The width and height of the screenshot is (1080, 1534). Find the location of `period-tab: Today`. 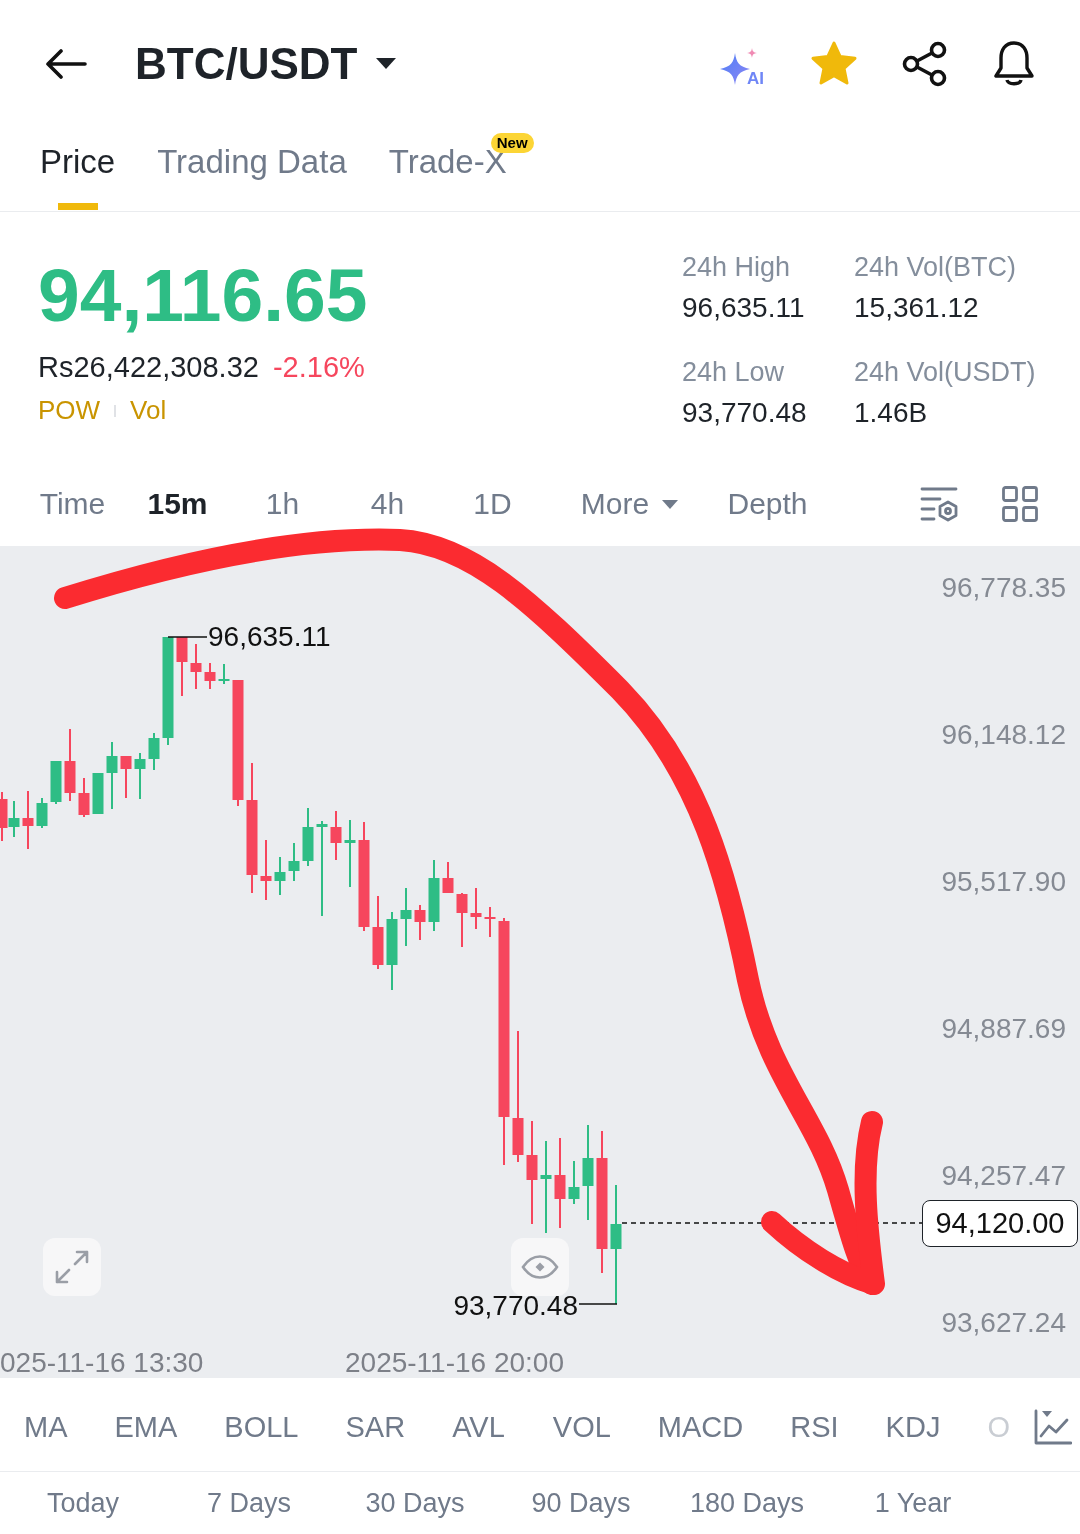

period-tab: Today is located at coordinates (83, 1503).